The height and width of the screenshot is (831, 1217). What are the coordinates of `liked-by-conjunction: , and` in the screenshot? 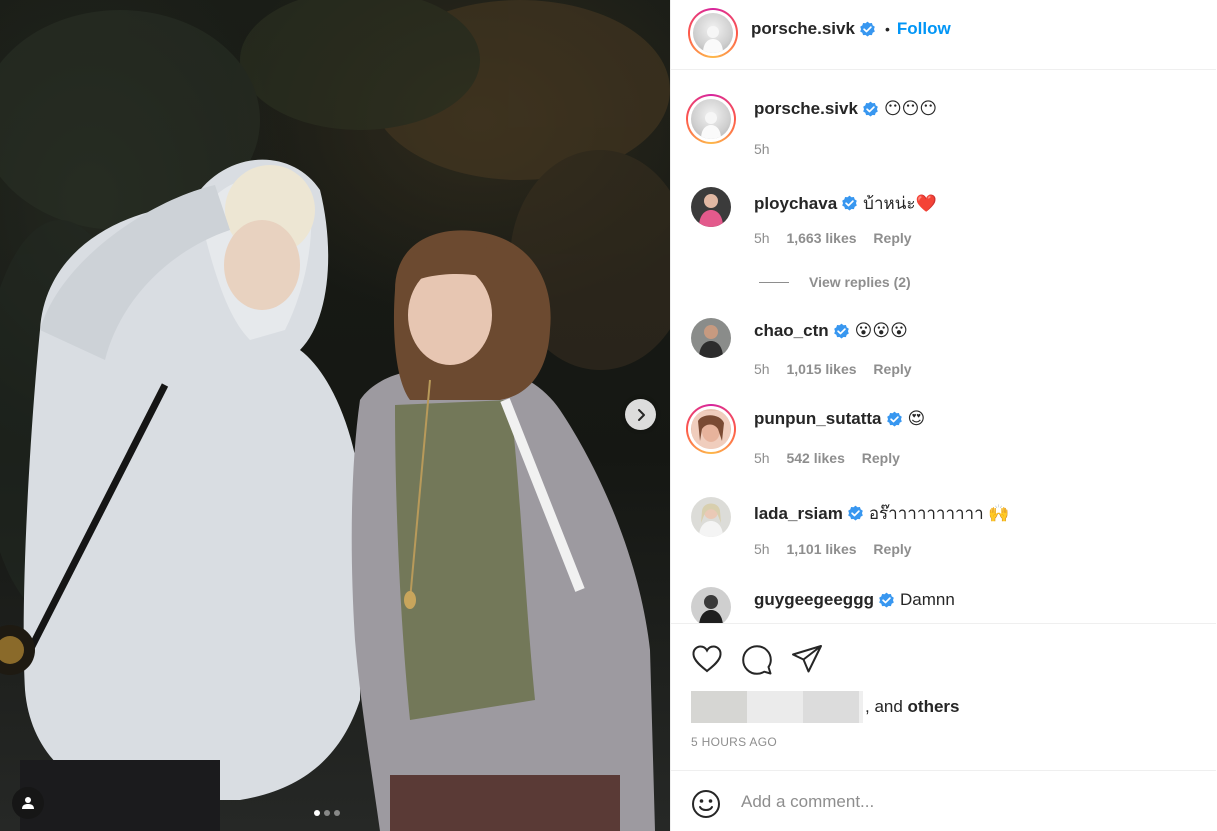 It's located at (884, 706).